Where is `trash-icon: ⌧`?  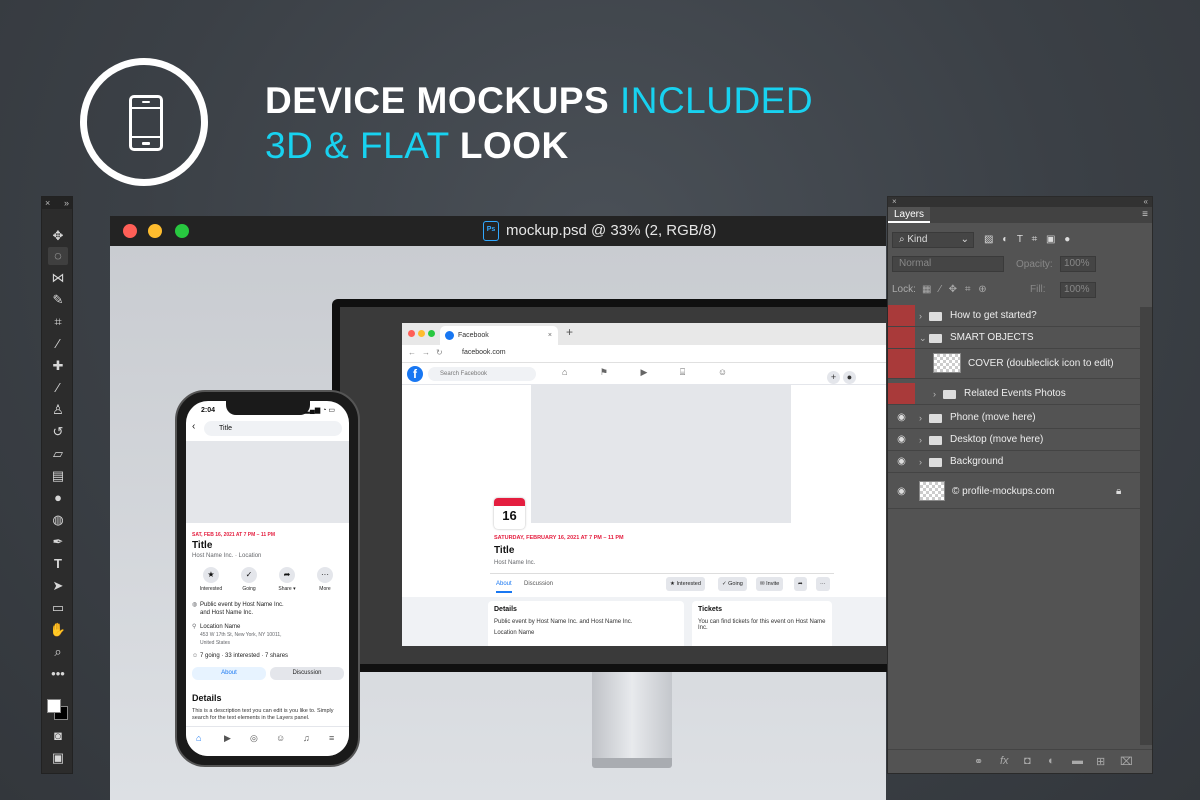
trash-icon: ⌧ is located at coordinates (1126, 761).